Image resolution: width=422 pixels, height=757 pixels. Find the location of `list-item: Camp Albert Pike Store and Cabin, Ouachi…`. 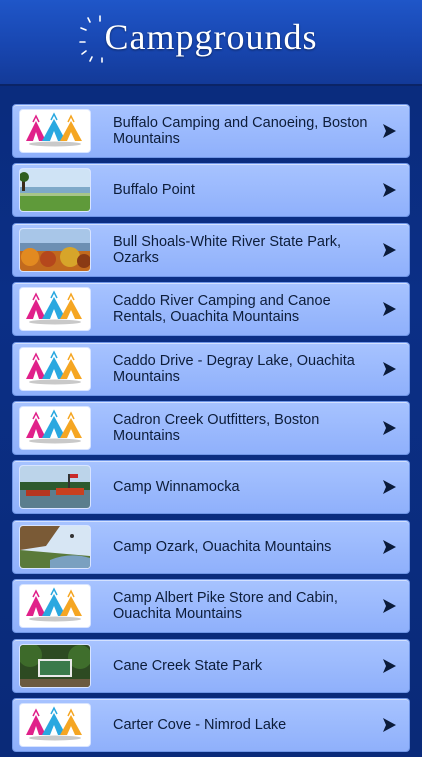

list-item: Camp Albert Pike Store and Cabin, Ouachi… is located at coordinates (211, 606).